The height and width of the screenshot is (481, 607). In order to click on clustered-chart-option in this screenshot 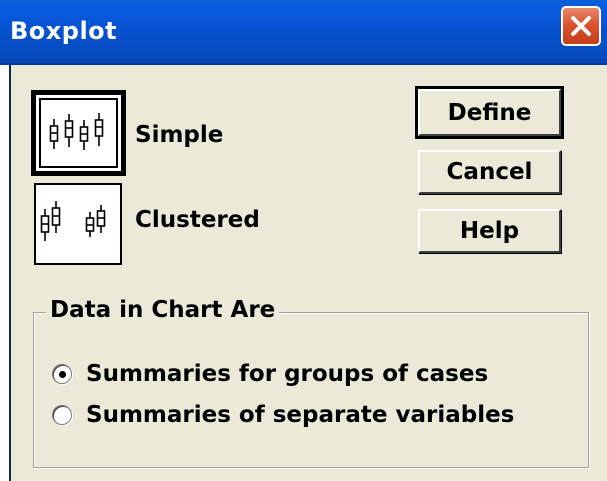, I will do `click(78, 224)`.